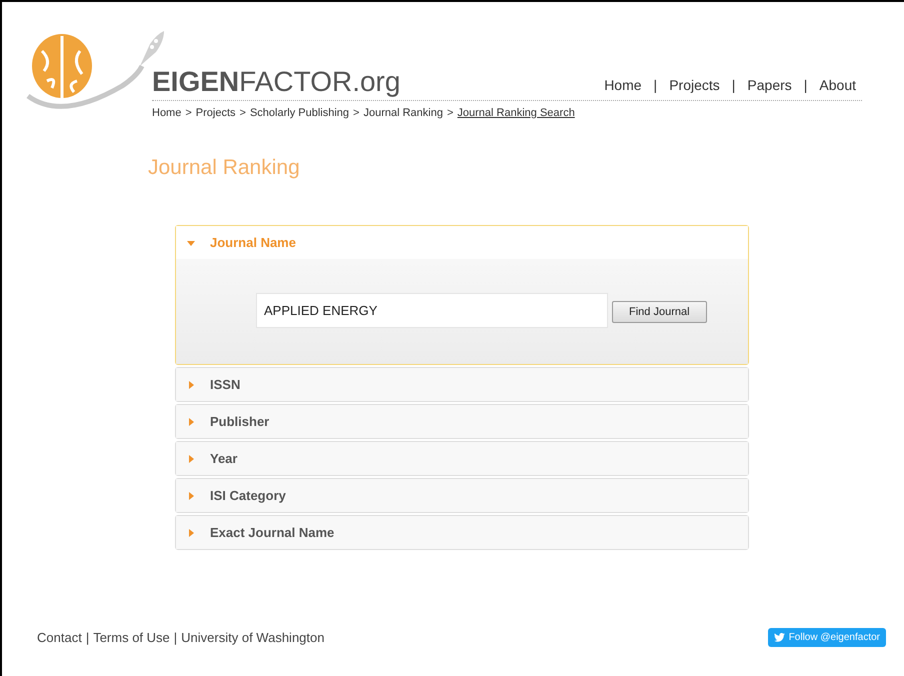  What do you see at coordinates (779, 637) in the screenshot?
I see `bird-icon` at bounding box center [779, 637].